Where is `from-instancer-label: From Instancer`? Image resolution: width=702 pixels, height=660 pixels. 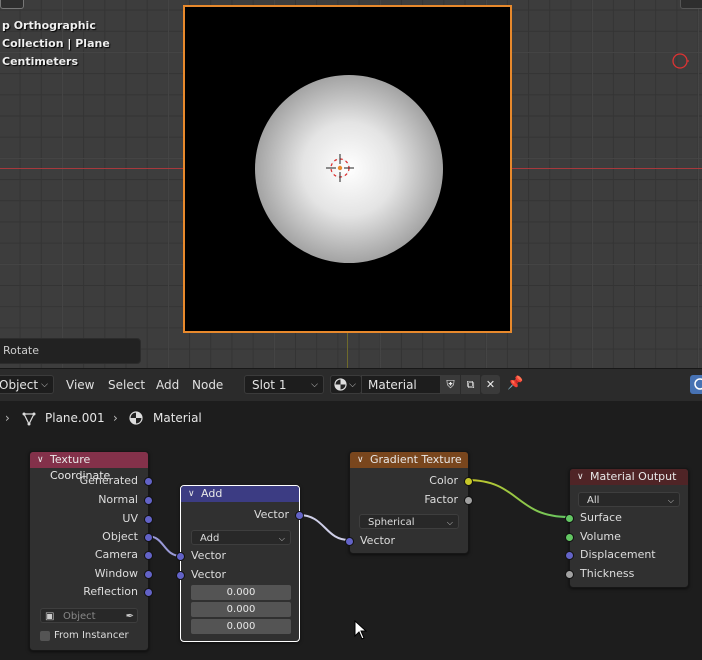 from-instancer-label: From Instancer is located at coordinates (91, 635).